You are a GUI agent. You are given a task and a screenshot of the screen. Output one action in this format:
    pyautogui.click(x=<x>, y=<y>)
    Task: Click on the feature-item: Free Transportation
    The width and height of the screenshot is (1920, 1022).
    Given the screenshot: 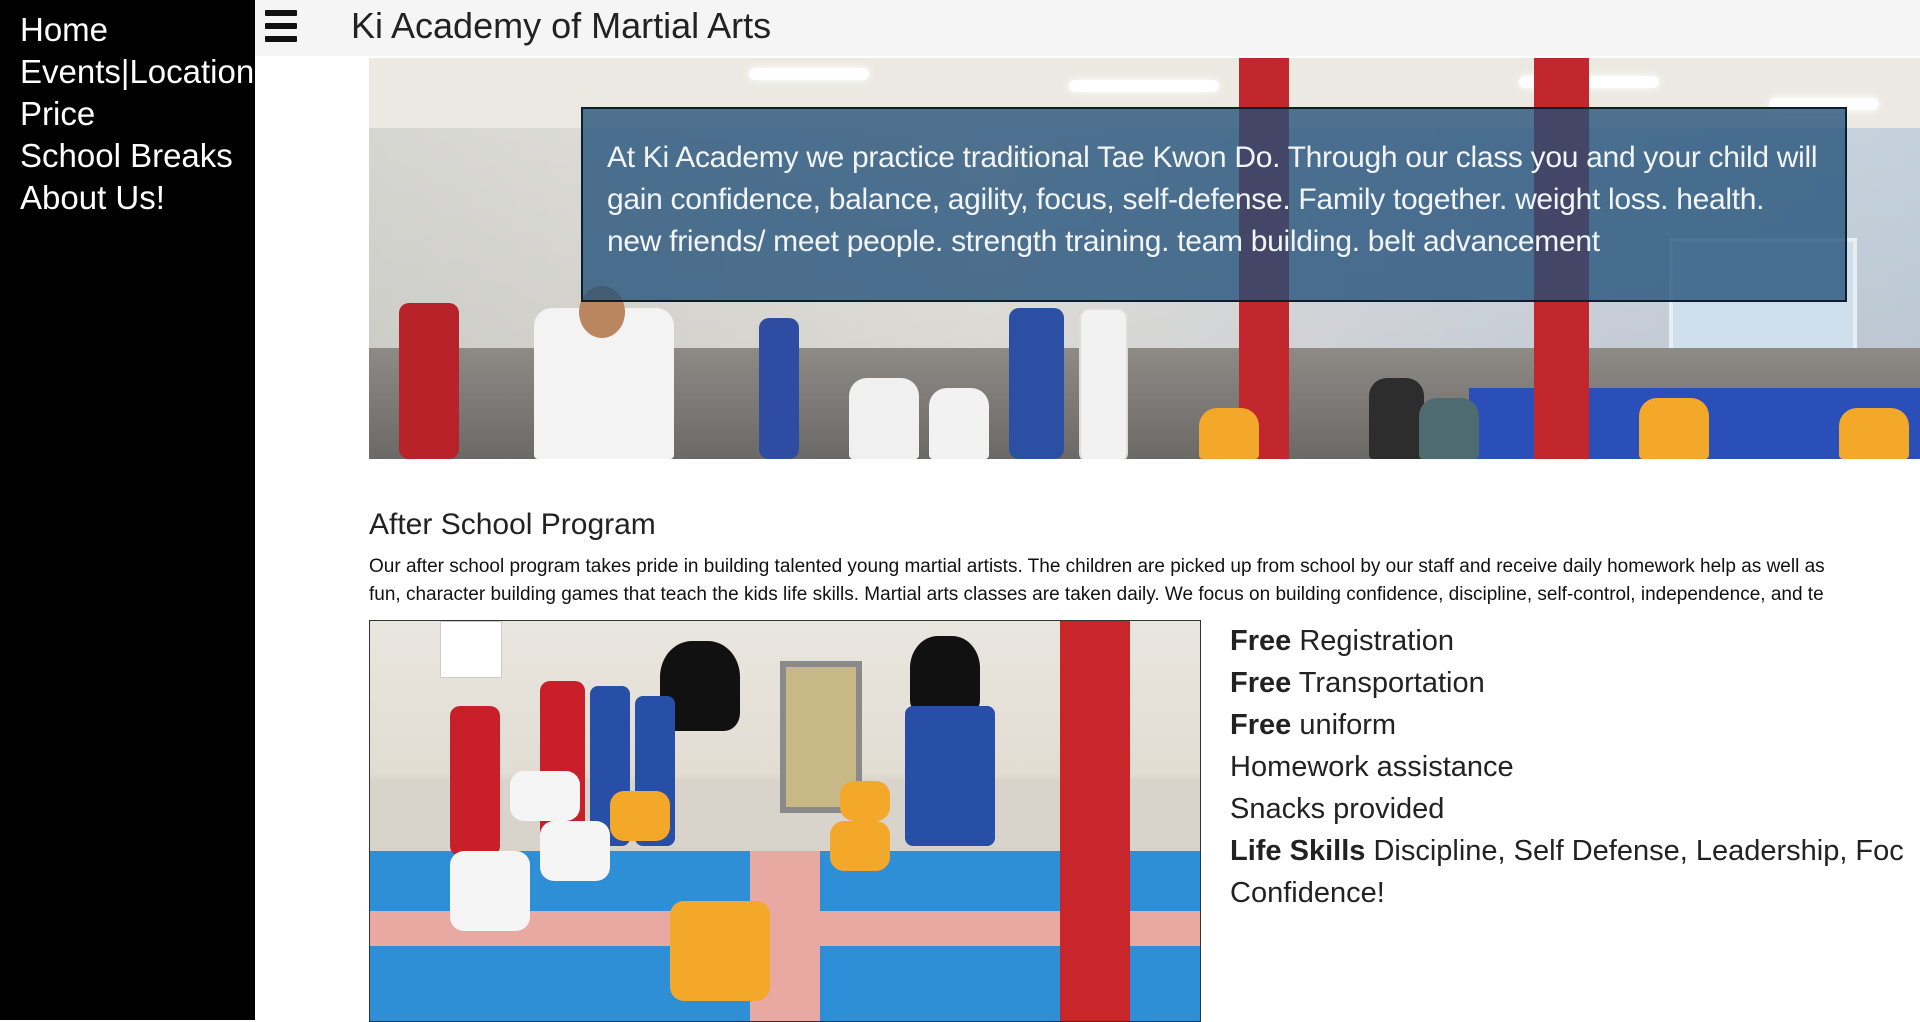 What is the action you would take?
    pyautogui.click(x=1575, y=683)
    